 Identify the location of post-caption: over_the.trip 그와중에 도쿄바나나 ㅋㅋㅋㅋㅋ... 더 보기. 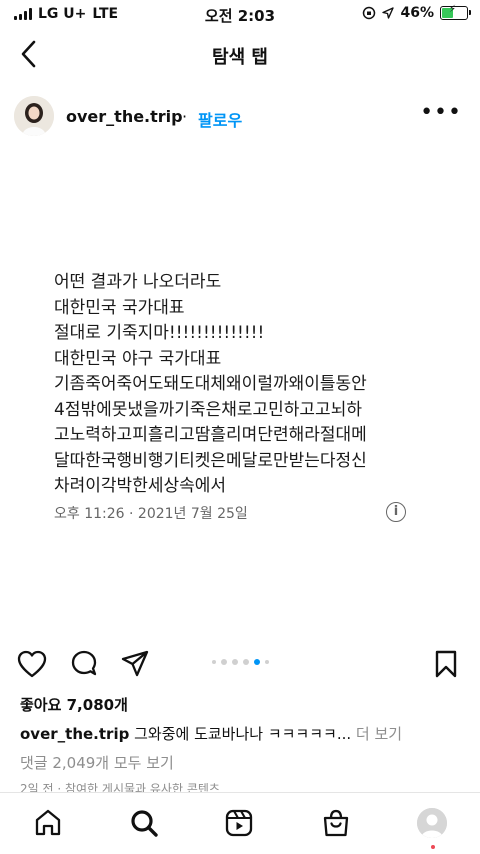
(245, 733).